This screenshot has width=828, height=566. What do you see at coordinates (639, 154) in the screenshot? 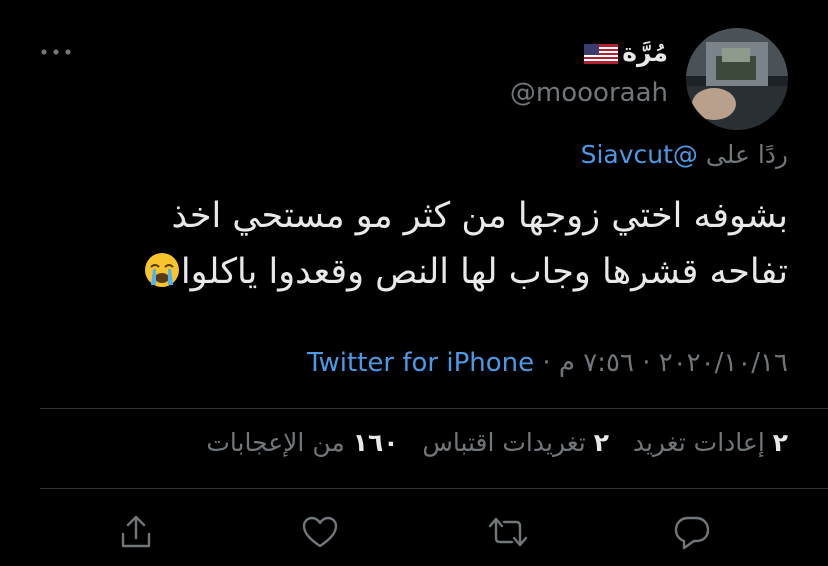
I see `reply-mention-link: @Siavcut` at bounding box center [639, 154].